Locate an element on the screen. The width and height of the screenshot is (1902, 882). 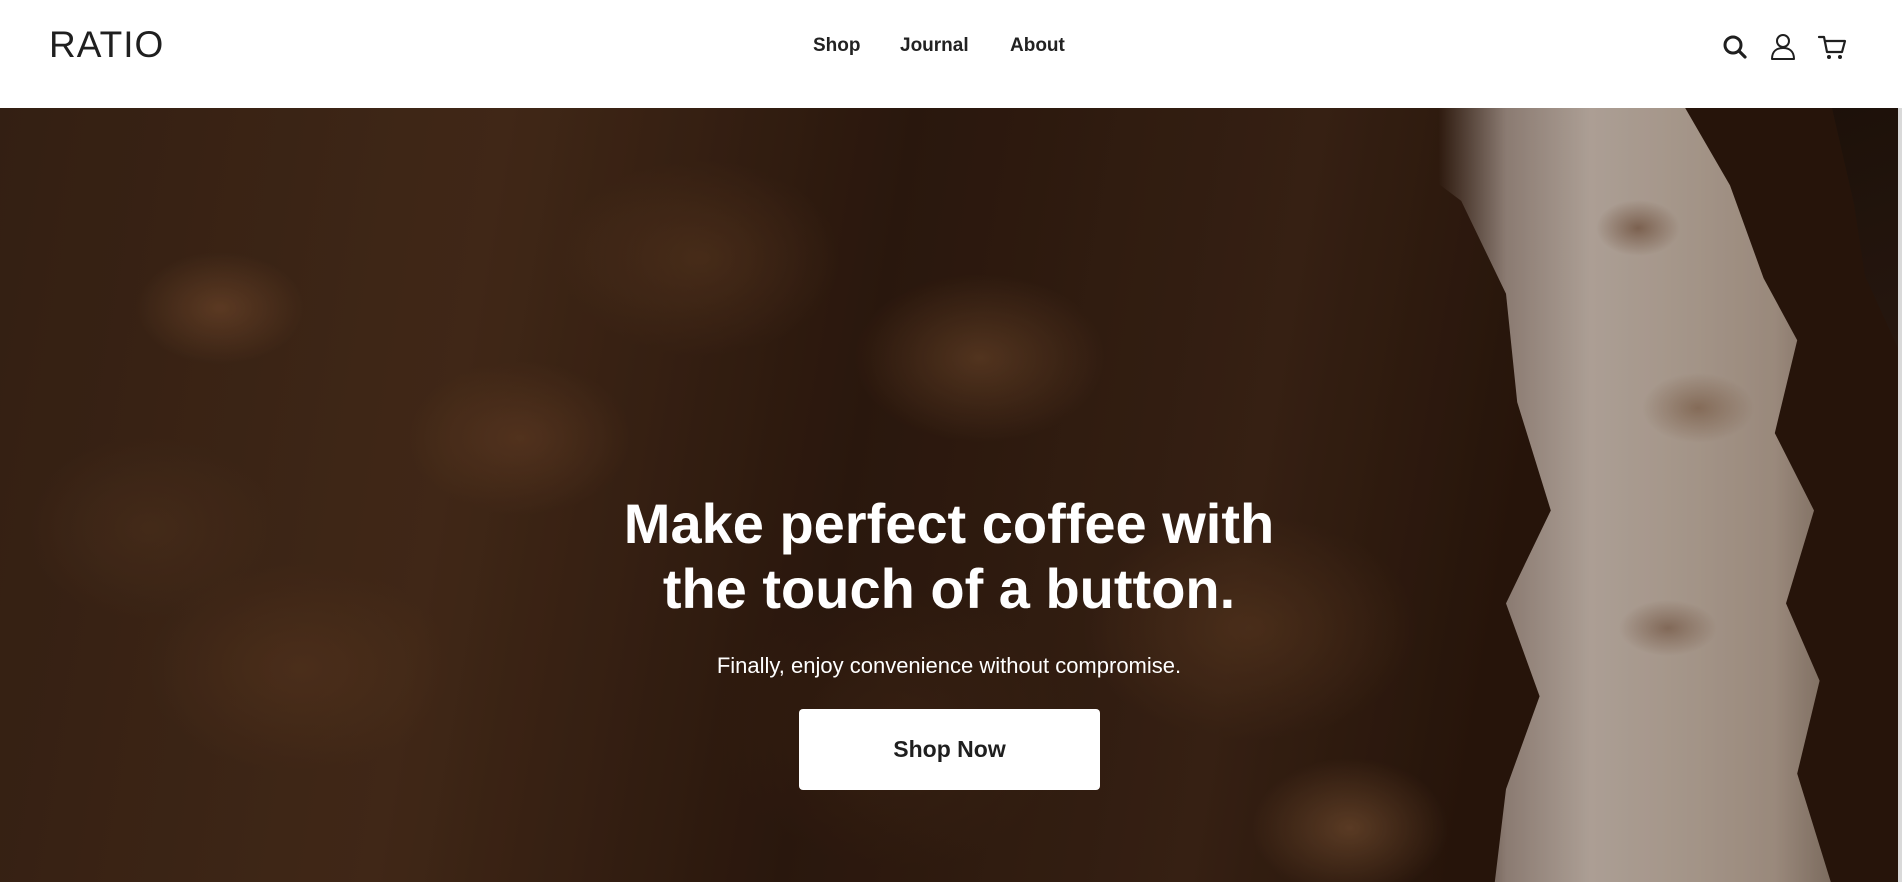
hero-title-line-1: Make perfect coffee with is located at coordinates (949, 523).